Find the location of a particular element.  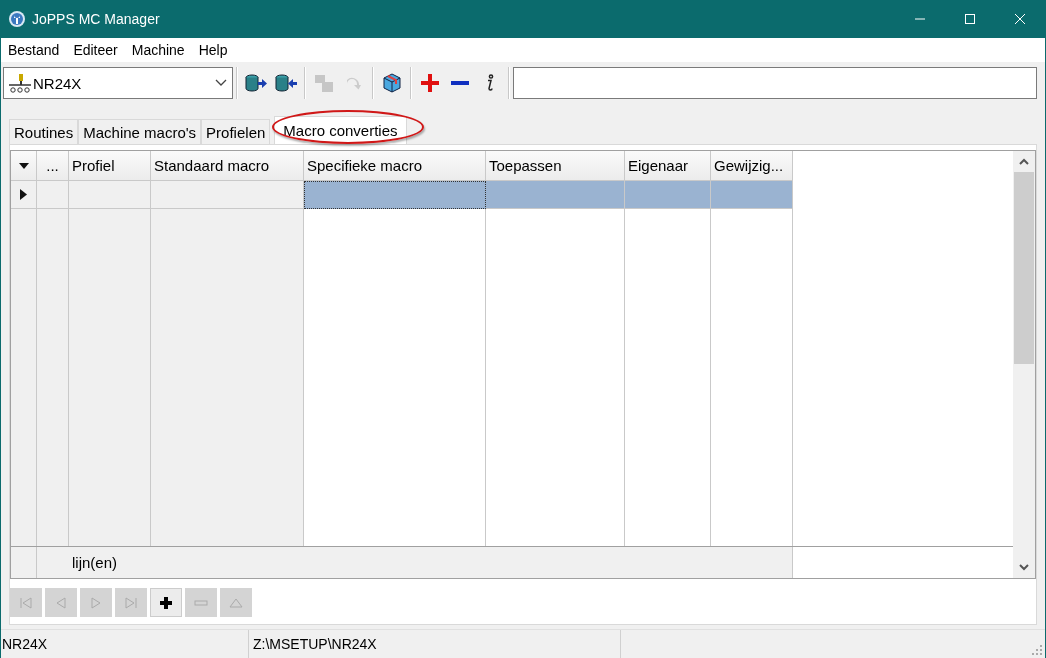

scroll-down-icon is located at coordinates (1024, 567).